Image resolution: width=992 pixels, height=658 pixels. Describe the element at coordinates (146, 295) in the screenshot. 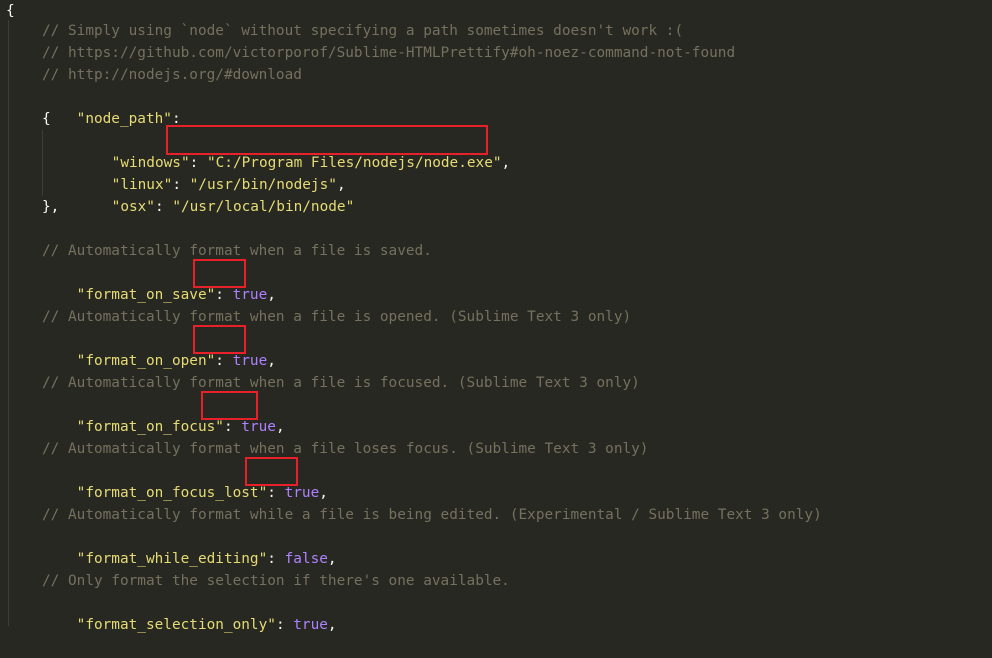

I see `json-key: "format_on_save"` at that location.